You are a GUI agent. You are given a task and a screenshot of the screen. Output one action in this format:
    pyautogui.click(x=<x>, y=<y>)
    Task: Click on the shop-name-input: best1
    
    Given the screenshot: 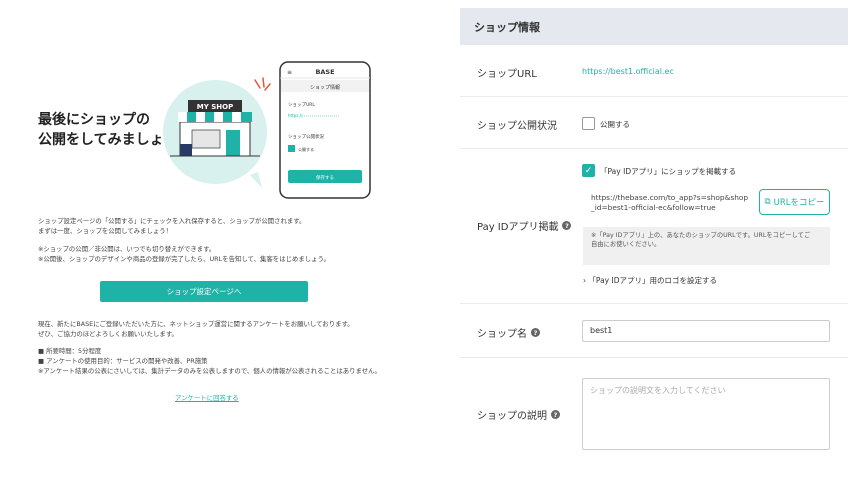 What is the action you would take?
    pyautogui.click(x=706, y=331)
    